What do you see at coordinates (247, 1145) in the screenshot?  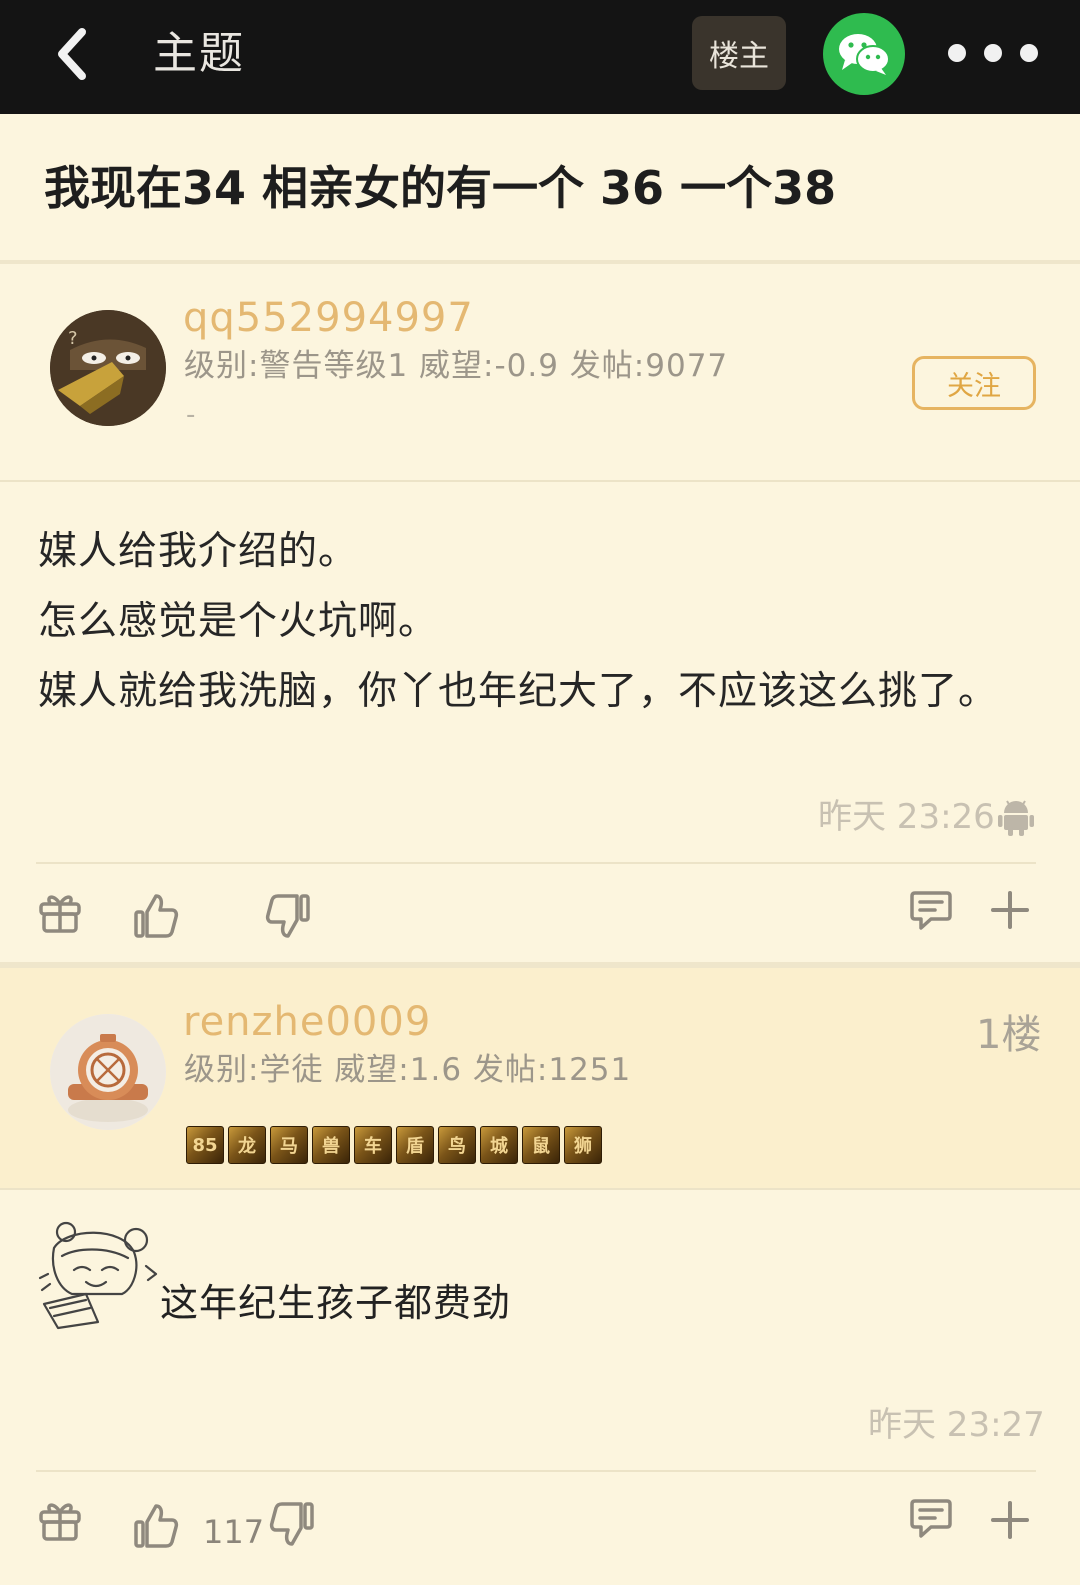 I see `medal-badge: 龙` at bounding box center [247, 1145].